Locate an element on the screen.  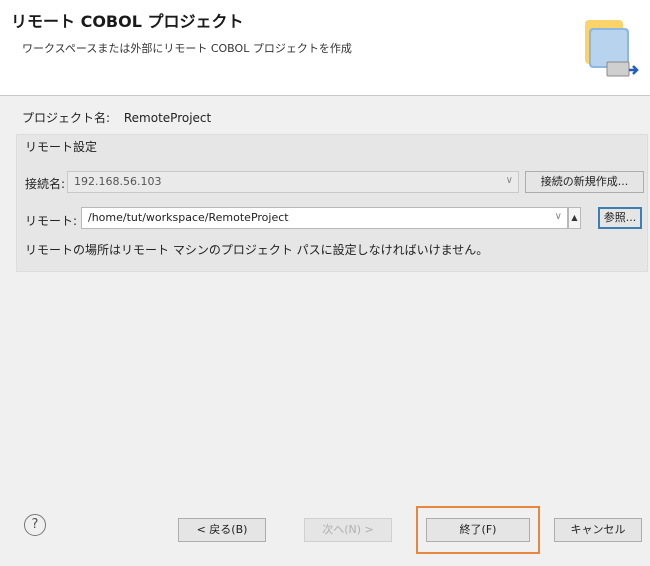
wizard-title: リモート COBOL プロジェクト is located at coordinates (127, 21).